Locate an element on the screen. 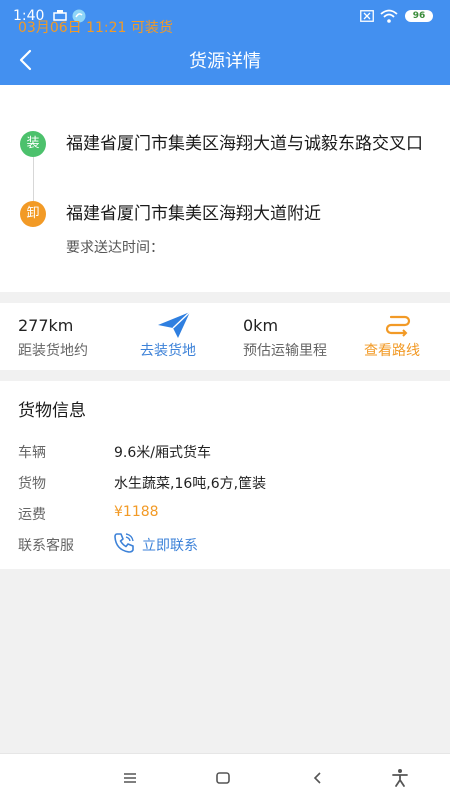 This screenshot has width=450, height=800. load-date-status: 03月06日 11:21 可装货 is located at coordinates (95, 28).